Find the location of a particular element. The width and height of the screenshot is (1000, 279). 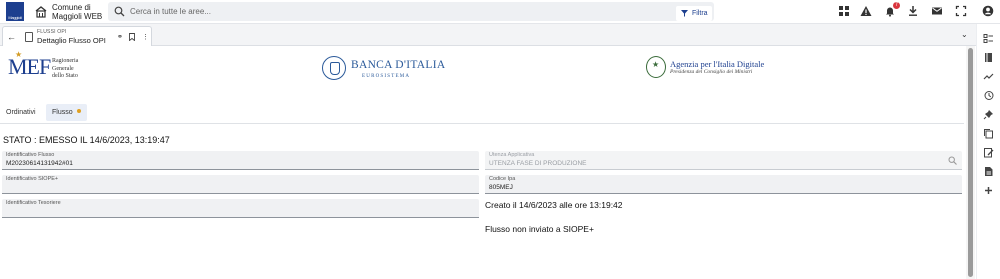

list-icon is located at coordinates (988, 38).